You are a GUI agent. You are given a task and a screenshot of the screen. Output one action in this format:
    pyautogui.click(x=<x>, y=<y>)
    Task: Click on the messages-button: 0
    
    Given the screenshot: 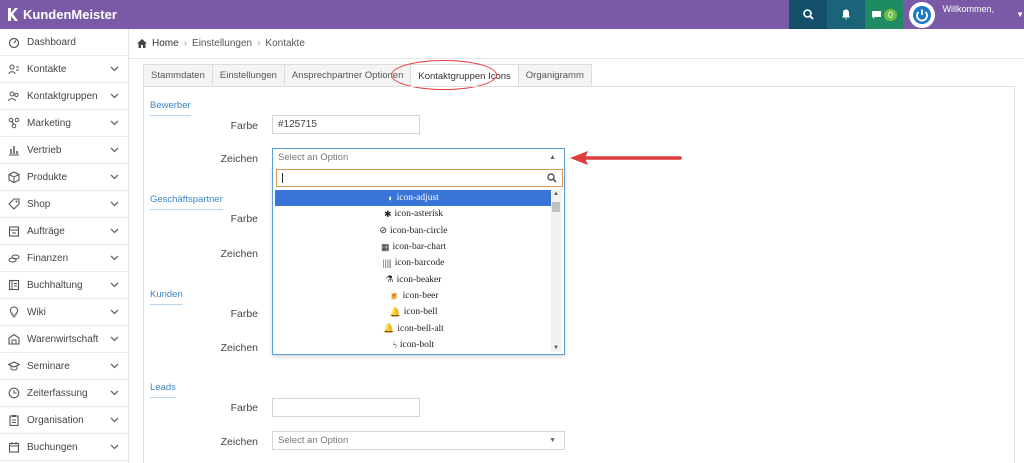 What is the action you would take?
    pyautogui.click(x=884, y=14)
    